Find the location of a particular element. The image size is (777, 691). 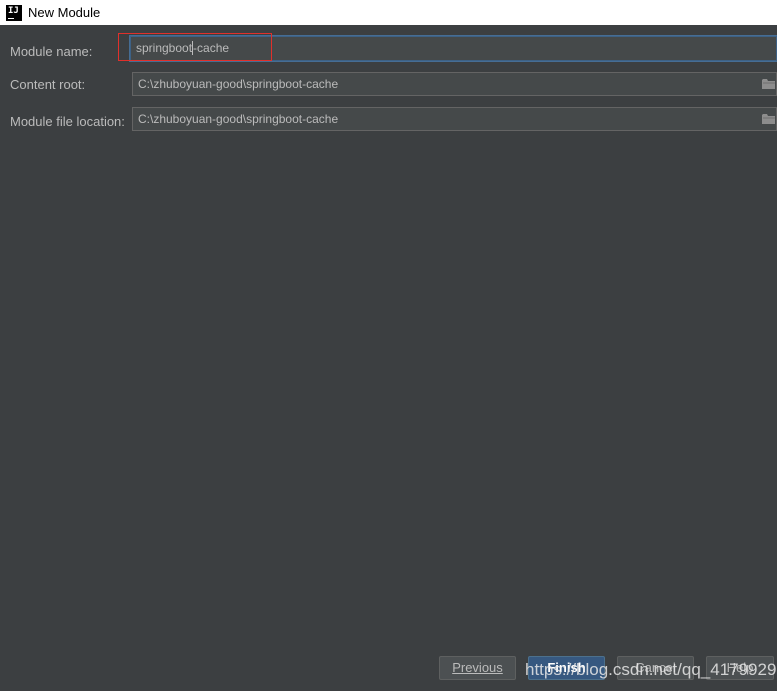

dialog-buttons: Previous Finish Cancel Help is located at coordinates (388, 668).